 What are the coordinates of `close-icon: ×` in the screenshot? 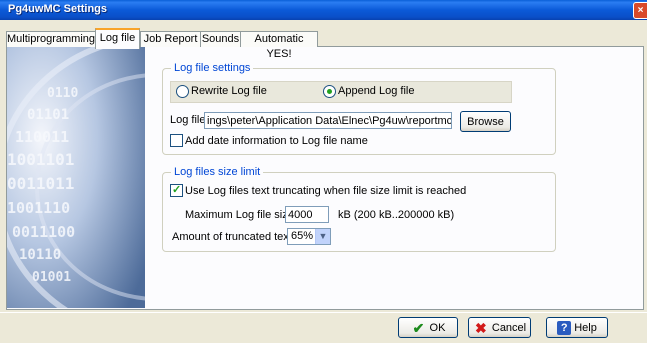 It's located at (640, 10).